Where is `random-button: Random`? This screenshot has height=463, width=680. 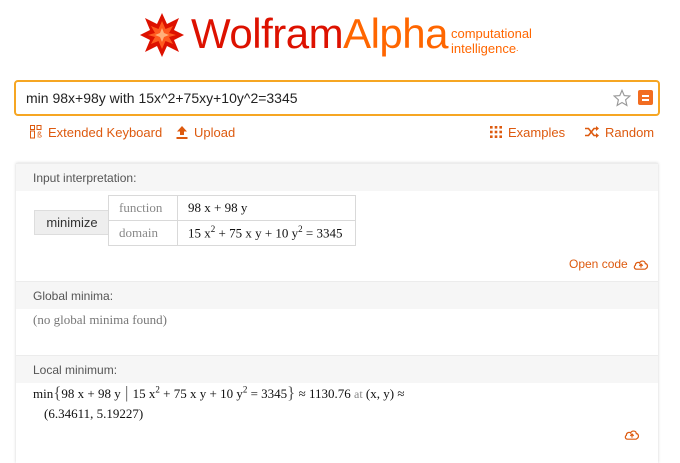 random-button: Random is located at coordinates (619, 132).